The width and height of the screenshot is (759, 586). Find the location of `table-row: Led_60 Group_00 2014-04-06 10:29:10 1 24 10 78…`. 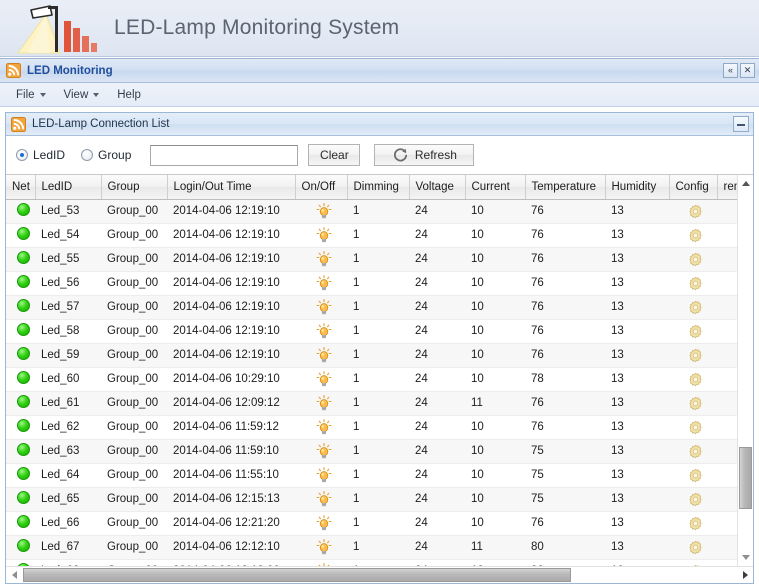

table-row: Led_60 Group_00 2014-04-06 10:29:10 1 24 10 78… is located at coordinates (371, 379).